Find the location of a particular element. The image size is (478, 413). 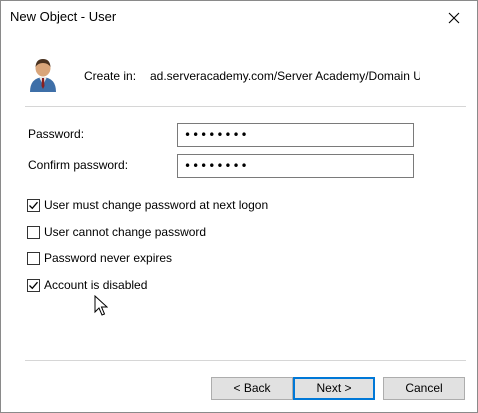

password-field: •••••••• is located at coordinates (295, 135).